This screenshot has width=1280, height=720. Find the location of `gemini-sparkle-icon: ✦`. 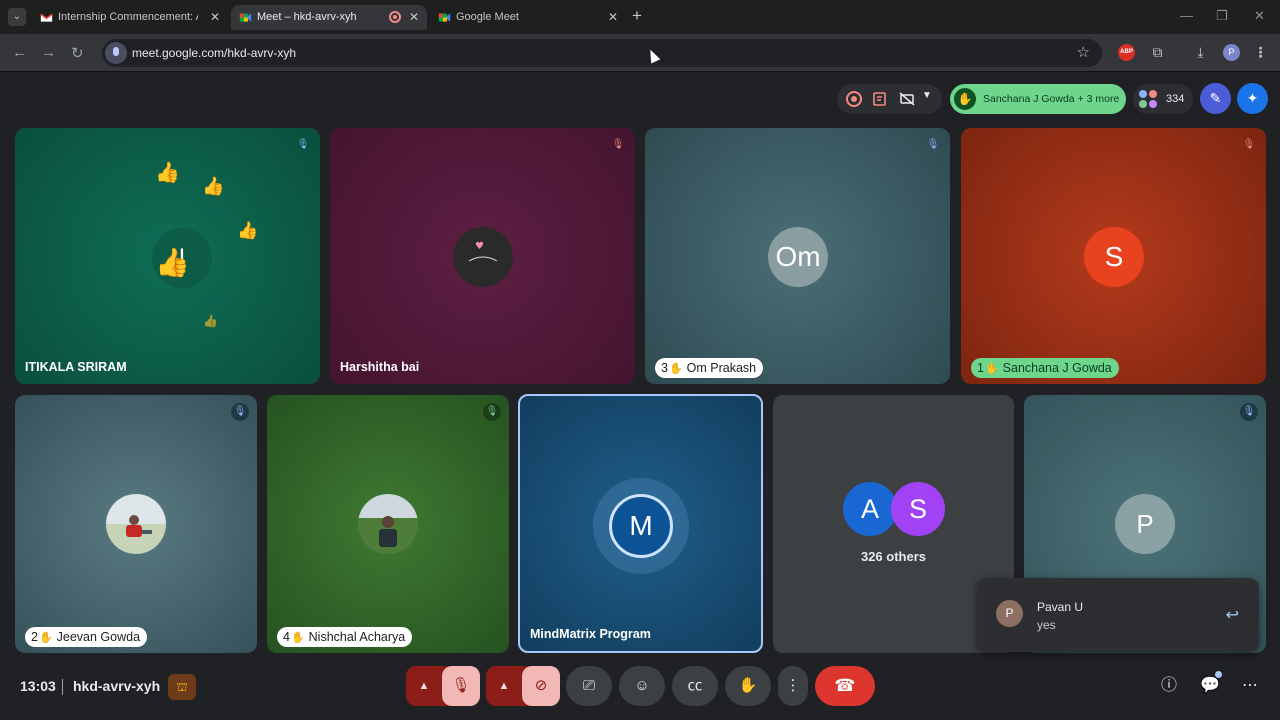

gemini-sparkle-icon: ✦ is located at coordinates (1252, 98).